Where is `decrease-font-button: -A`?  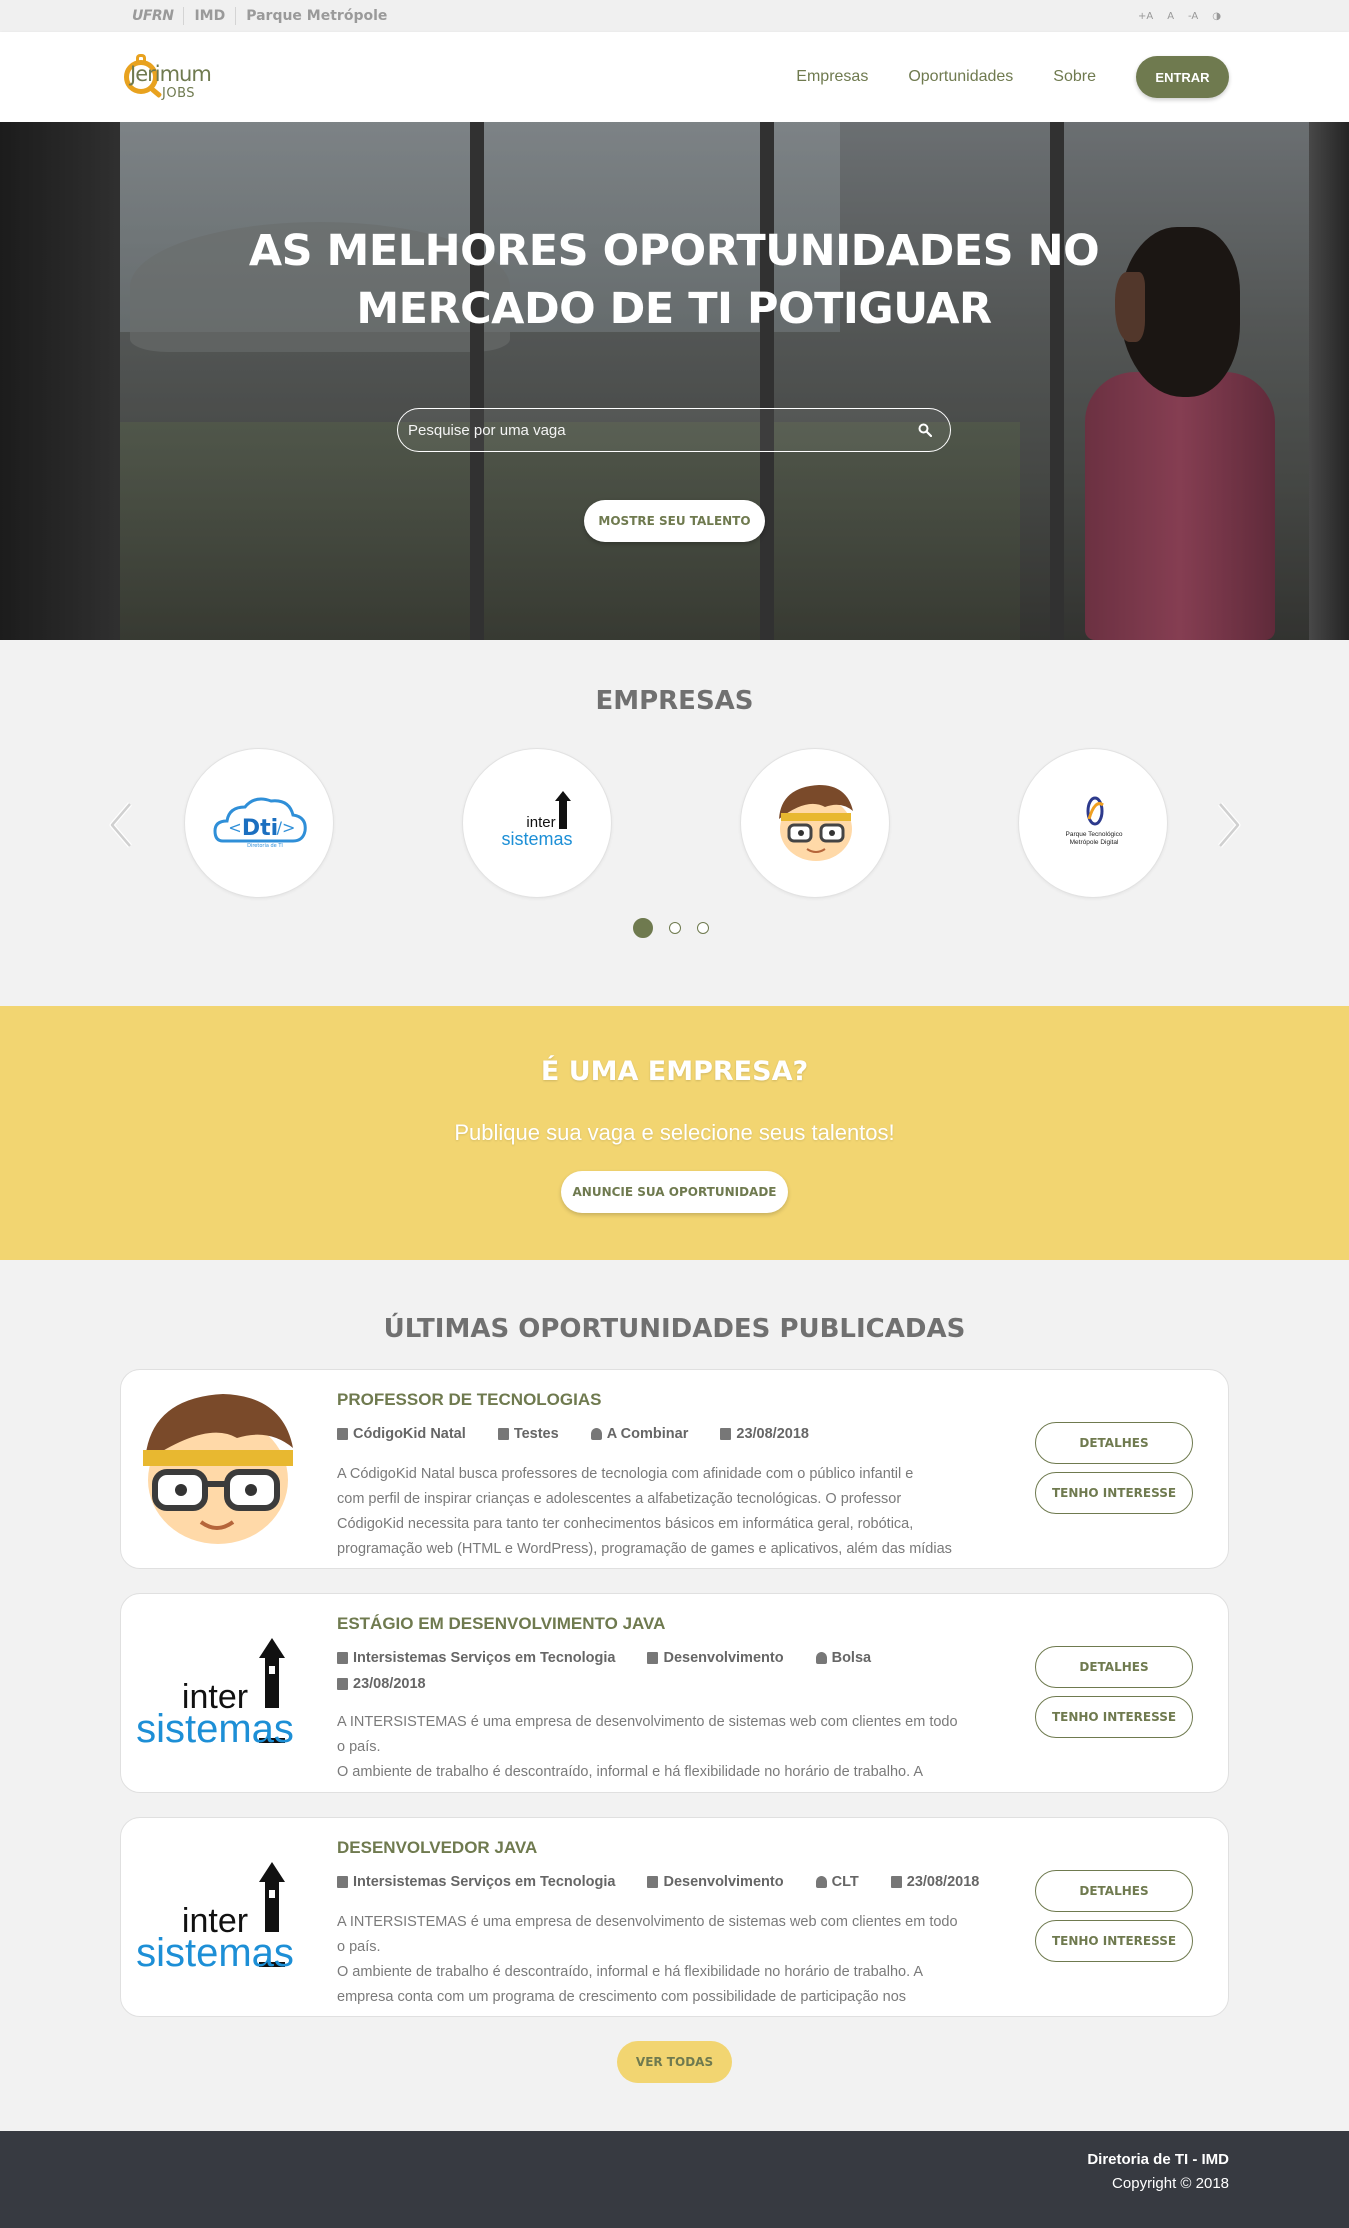
decrease-font-button: -A is located at coordinates (1193, 16).